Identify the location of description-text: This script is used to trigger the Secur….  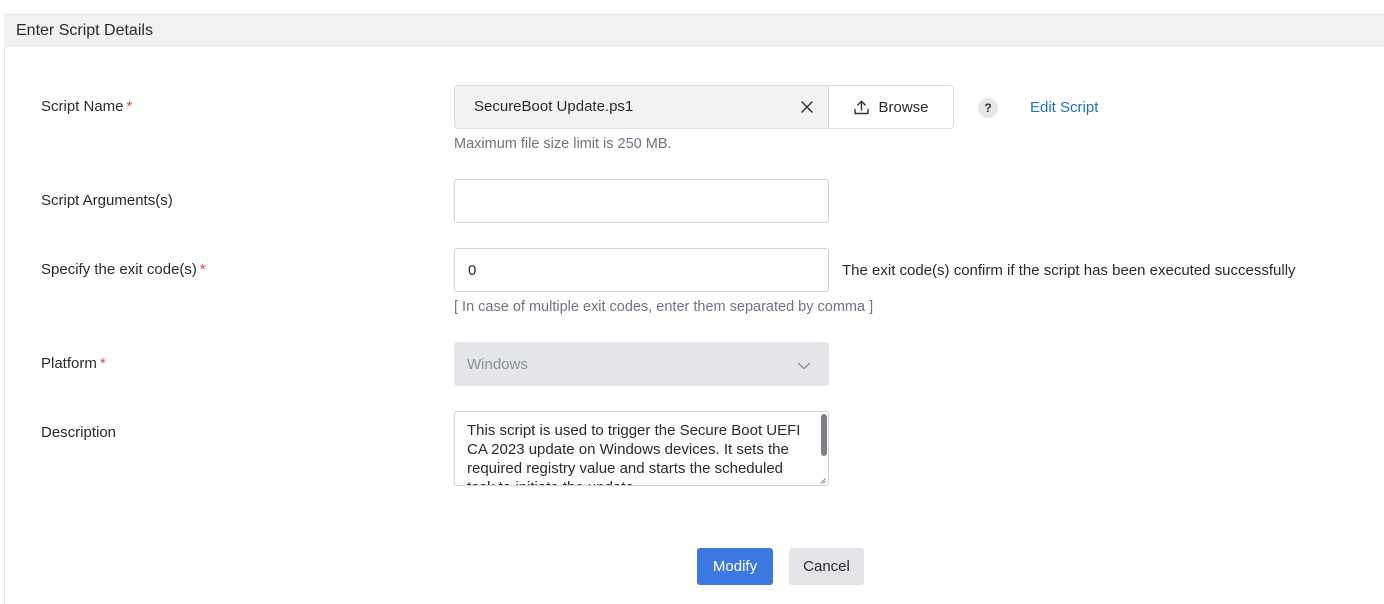
(634, 453).